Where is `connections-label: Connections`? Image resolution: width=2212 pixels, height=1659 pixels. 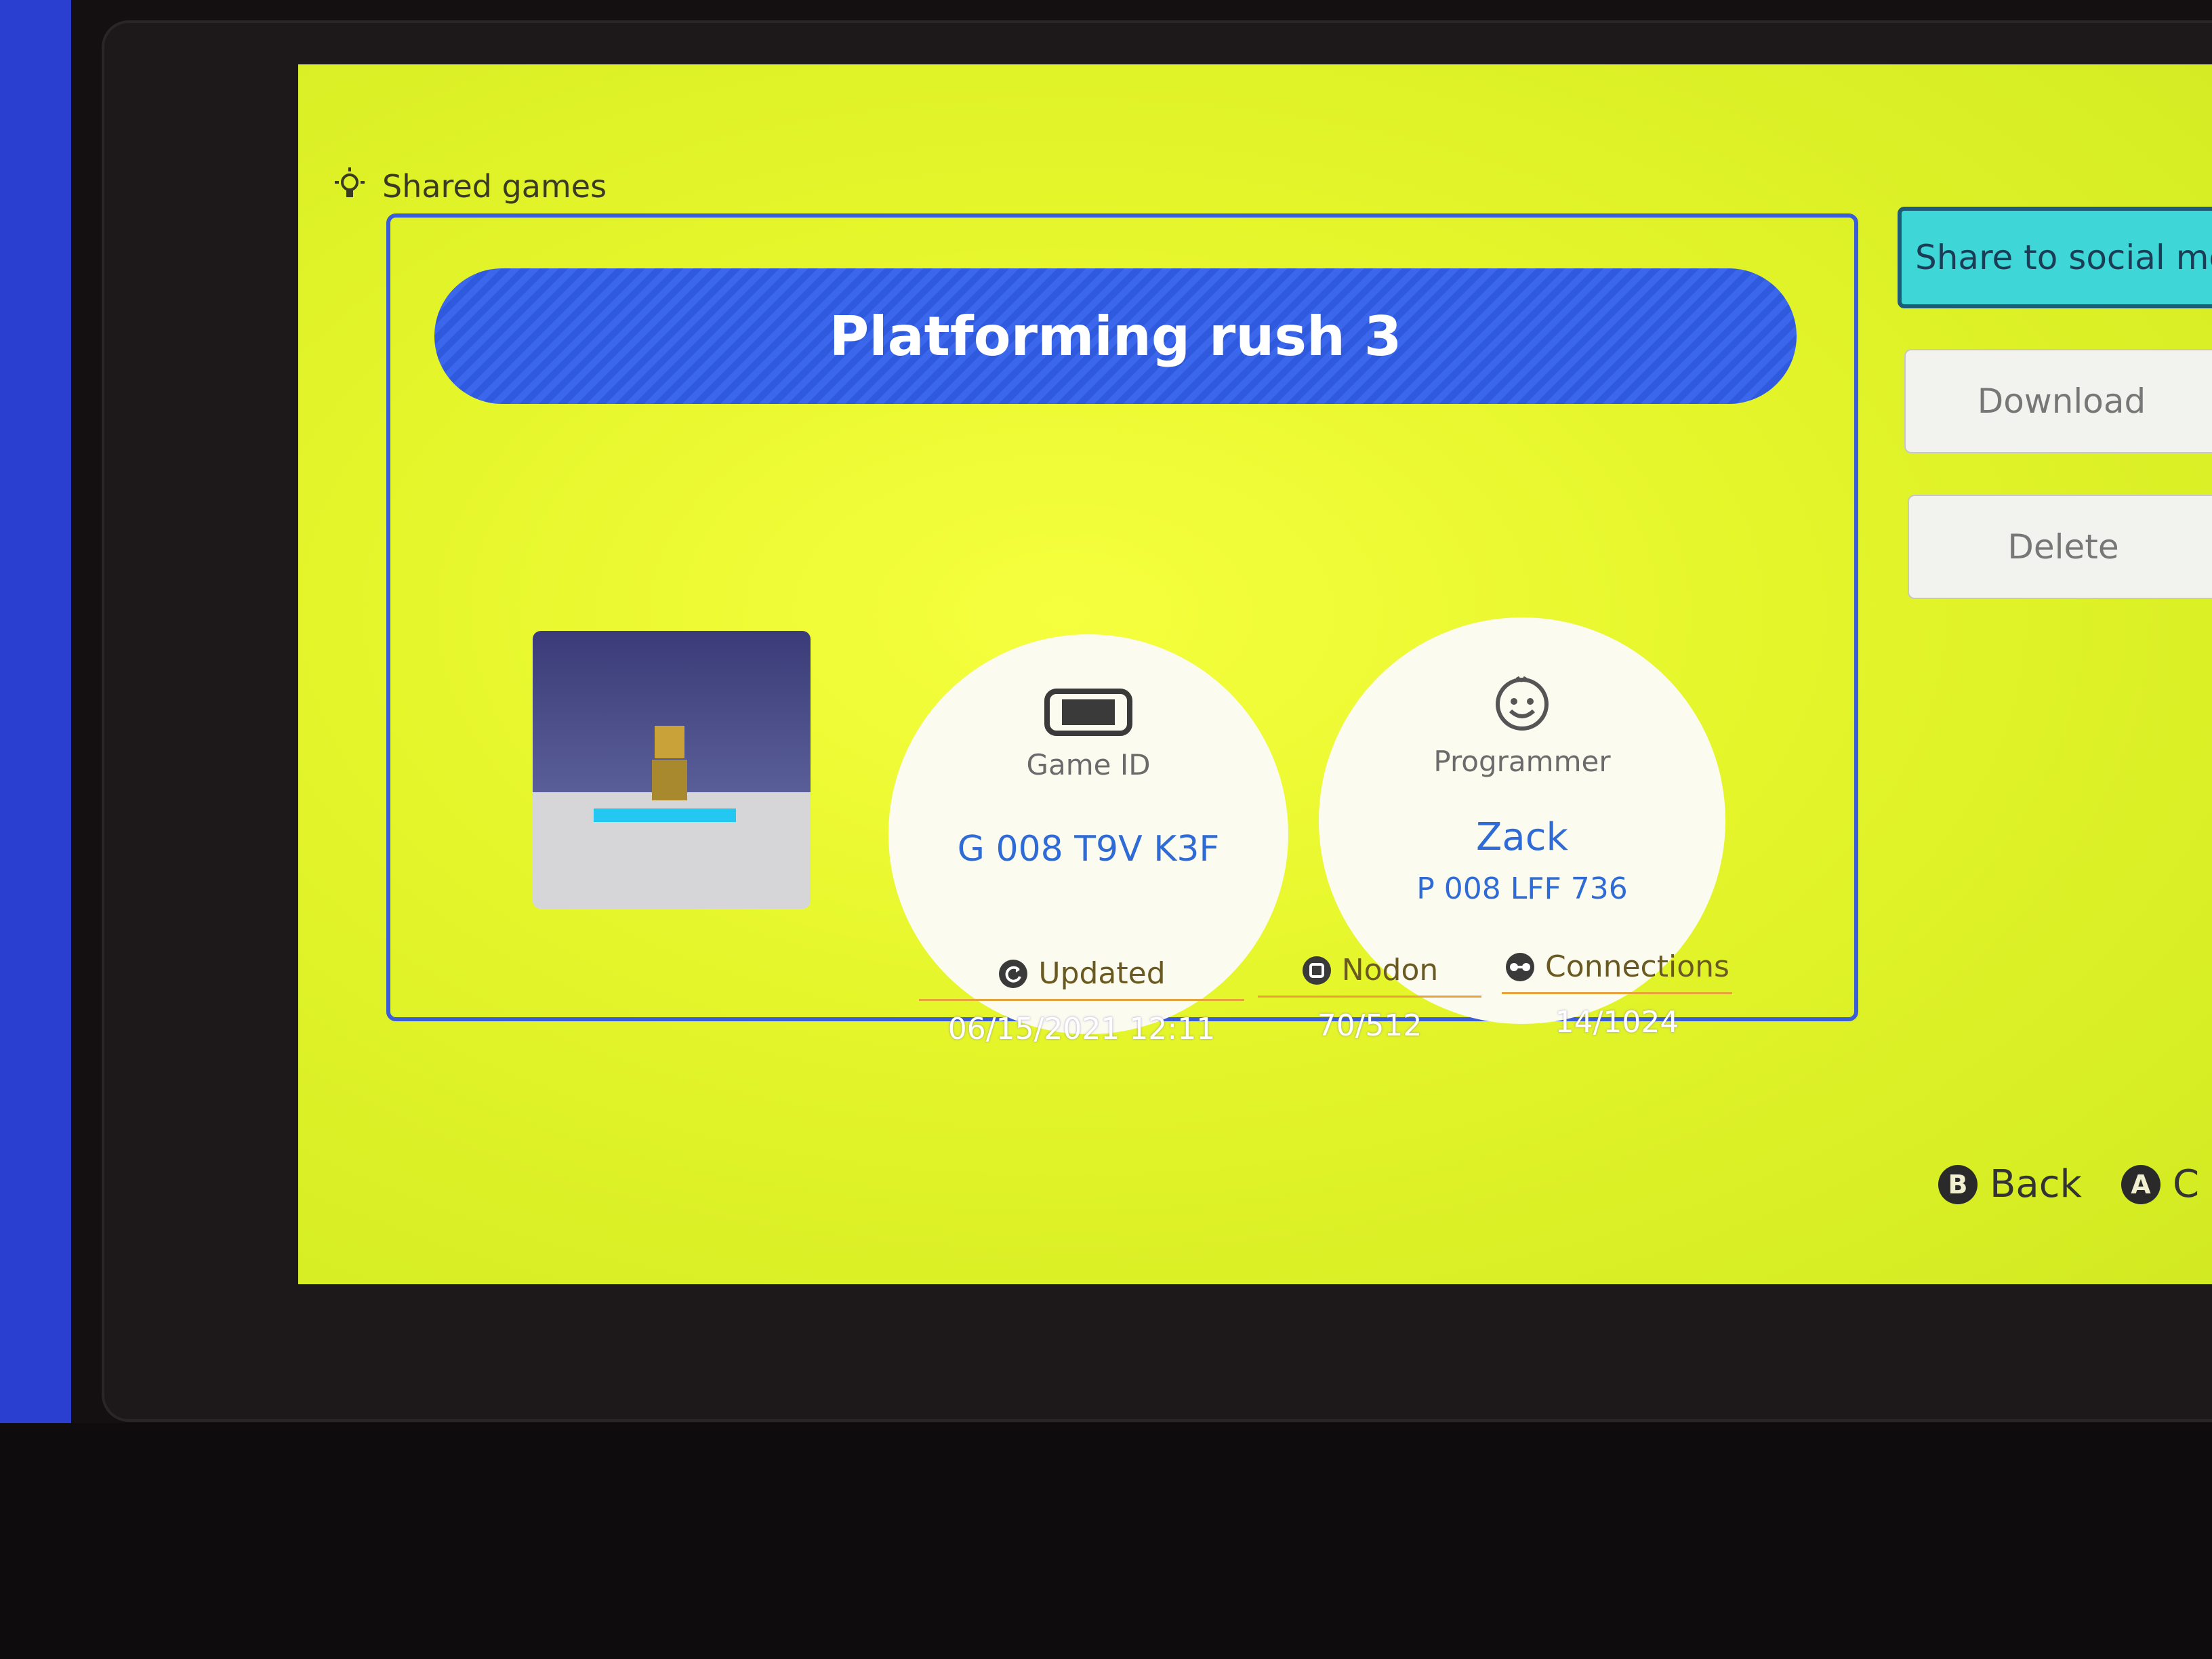
connections-label: Connections is located at coordinates (1637, 966).